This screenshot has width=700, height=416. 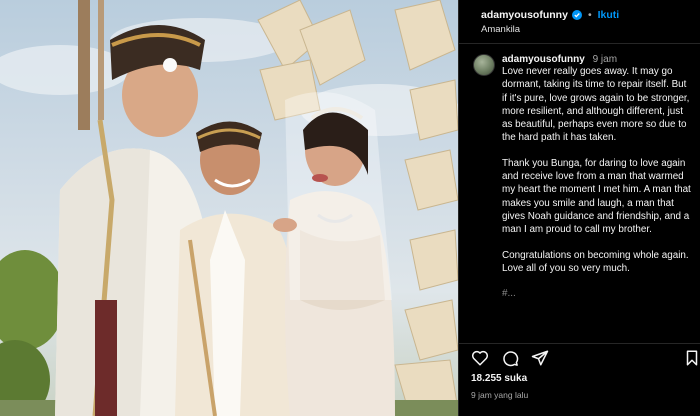 I want to click on caption-time: 9 jam, so click(x=605, y=59).